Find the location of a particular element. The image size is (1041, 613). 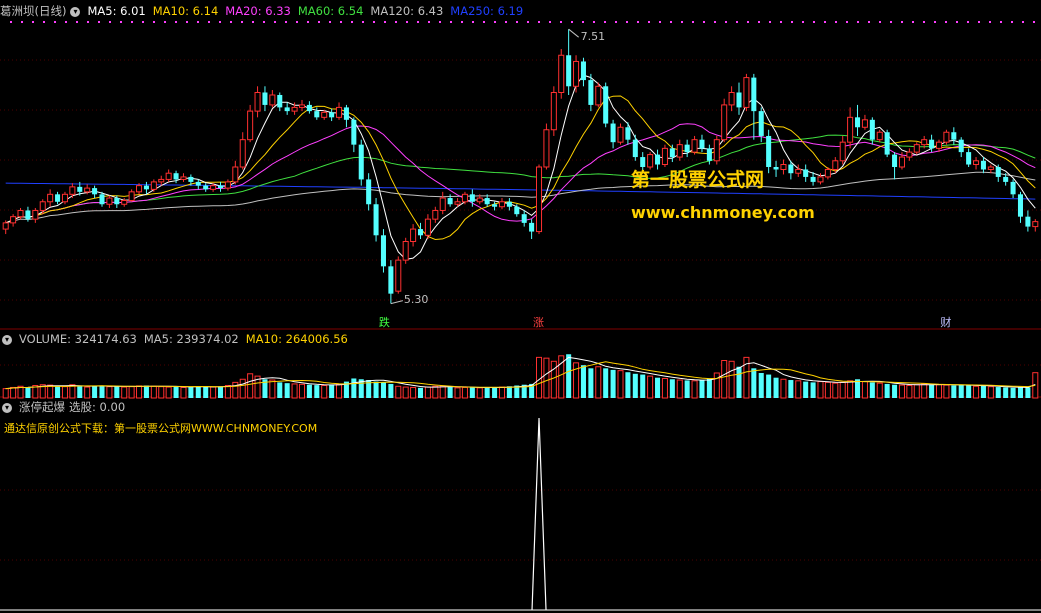

tag-down: 跌 is located at coordinates (384, 322).